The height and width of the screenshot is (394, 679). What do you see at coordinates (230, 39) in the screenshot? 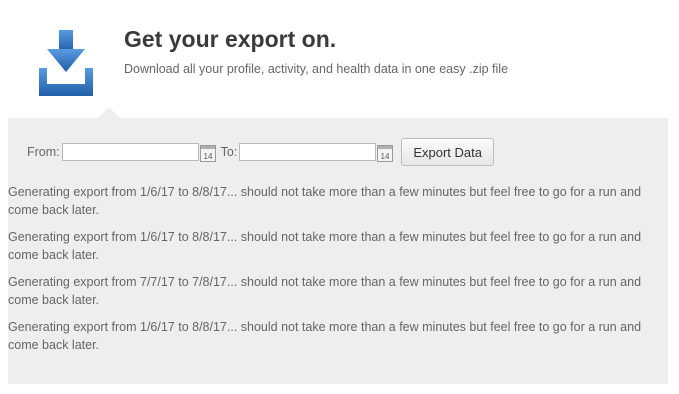
I see `page-title: Get your export on.` at bounding box center [230, 39].